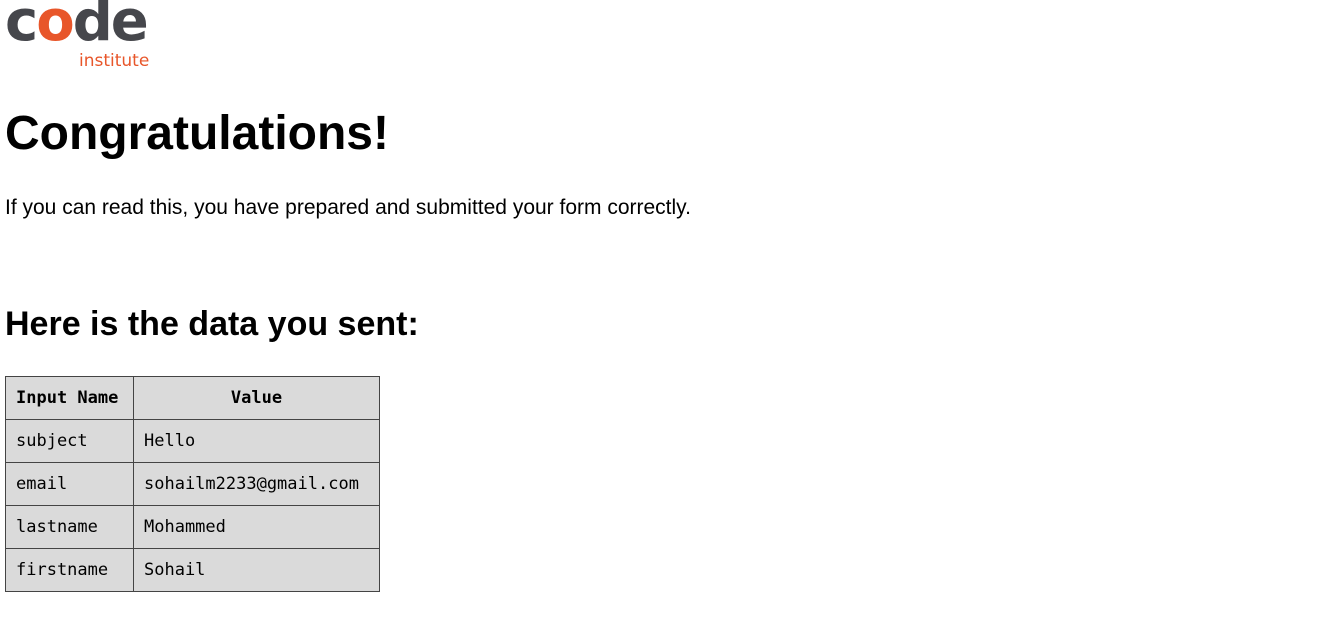  I want to click on code-institute-logo: code institute, so click(82, 36).